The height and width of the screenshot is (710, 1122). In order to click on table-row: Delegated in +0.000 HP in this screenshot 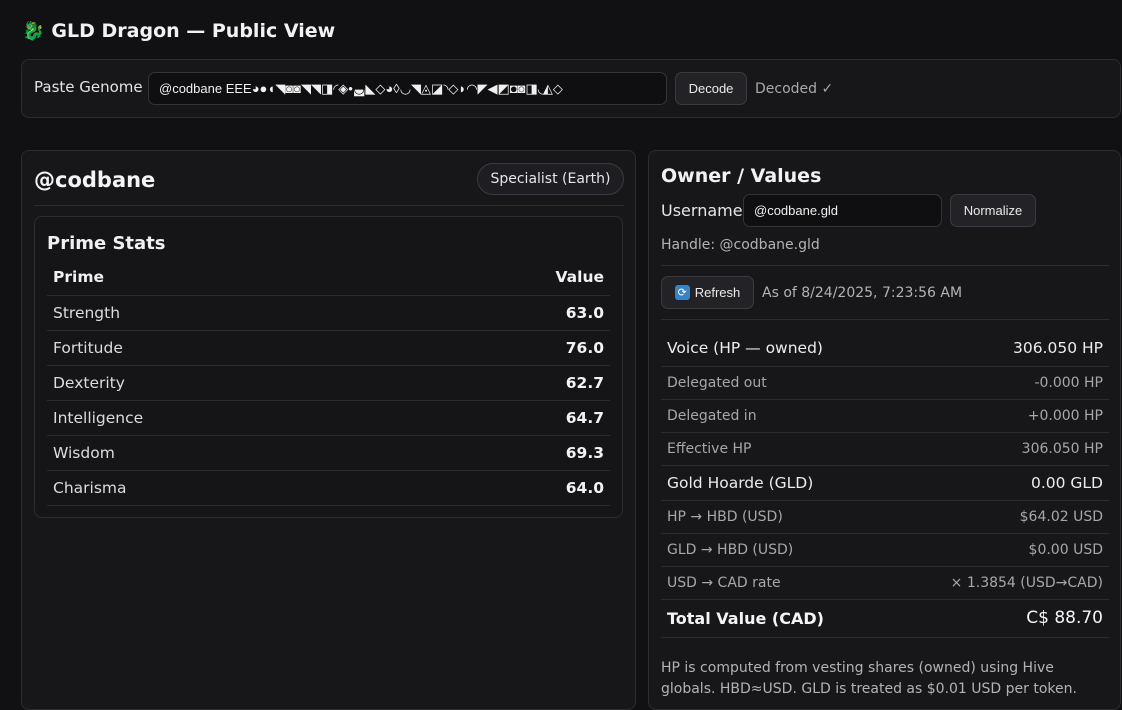, I will do `click(885, 416)`.